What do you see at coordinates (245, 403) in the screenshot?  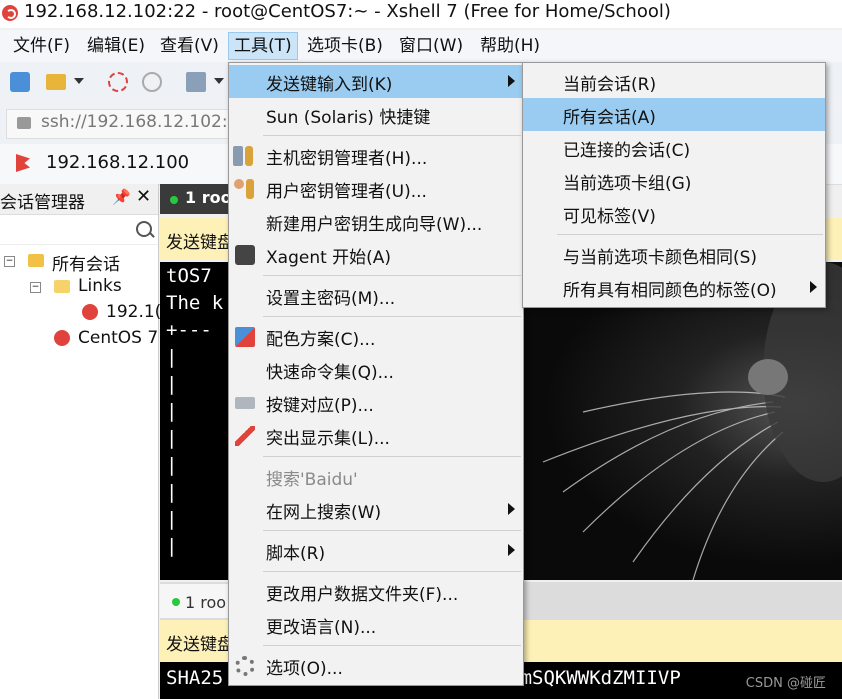 I see `keyboard-icon` at bounding box center [245, 403].